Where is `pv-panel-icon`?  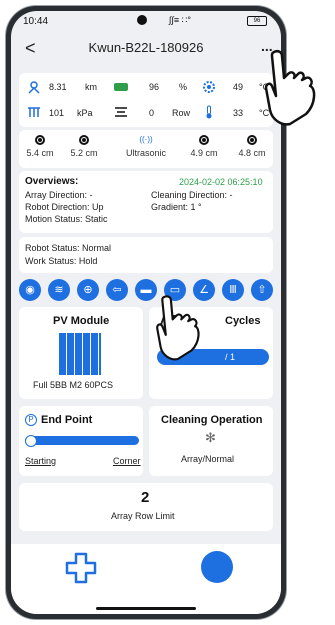
pv-panel-icon is located at coordinates (80, 354).